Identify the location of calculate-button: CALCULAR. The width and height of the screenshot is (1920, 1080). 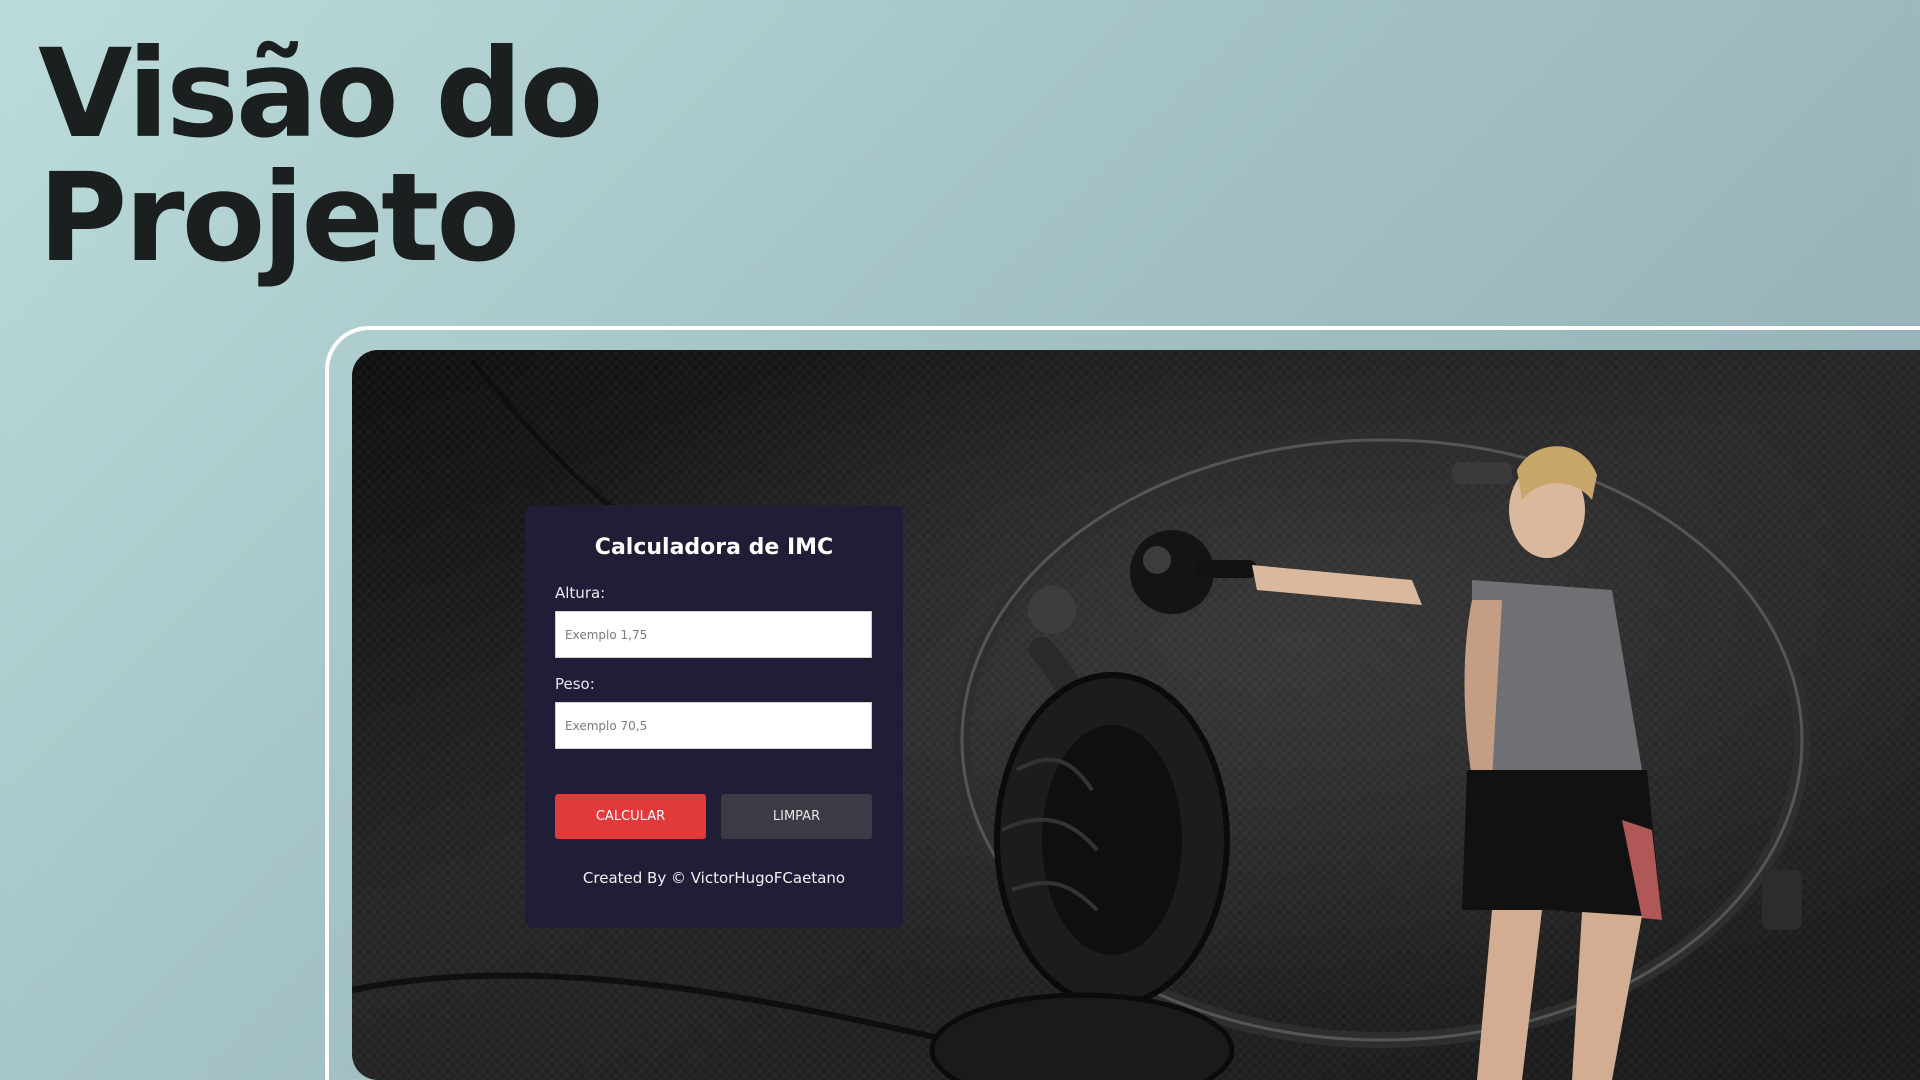
(630, 816).